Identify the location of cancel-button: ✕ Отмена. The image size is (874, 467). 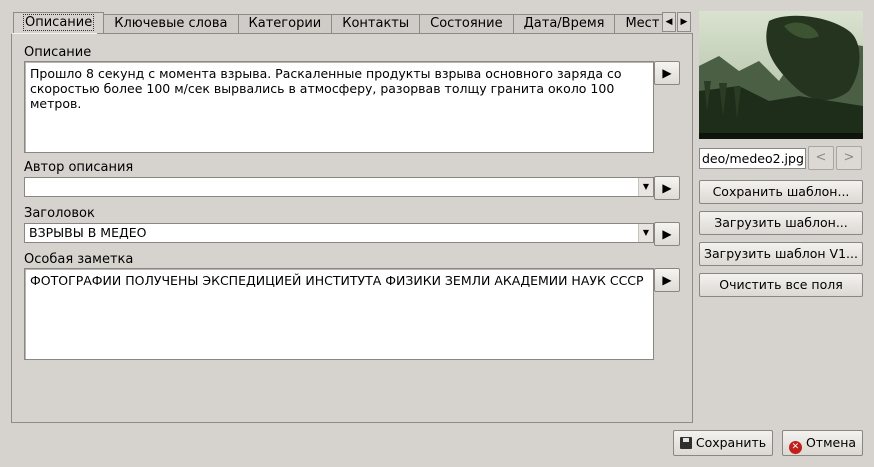
(822, 443).